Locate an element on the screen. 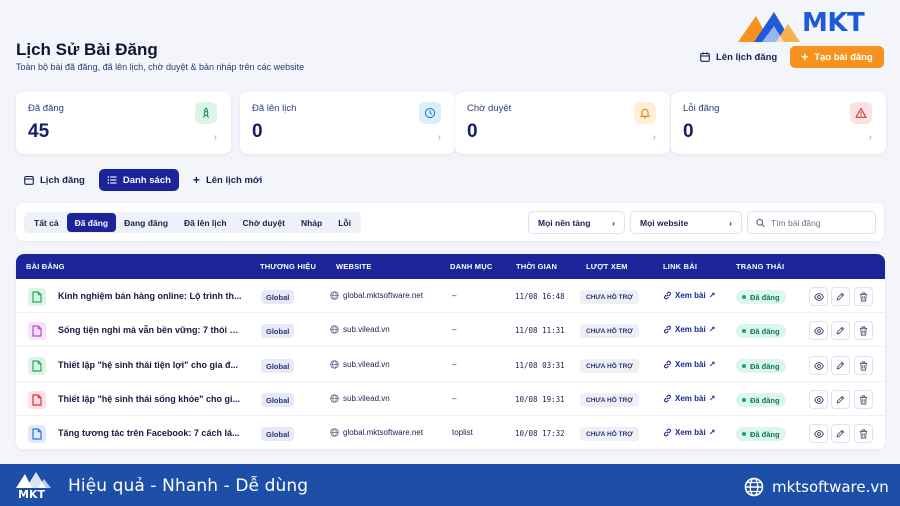 The width and height of the screenshot is (900, 506). website-cell: sub.vilead.vn is located at coordinates (360, 398).